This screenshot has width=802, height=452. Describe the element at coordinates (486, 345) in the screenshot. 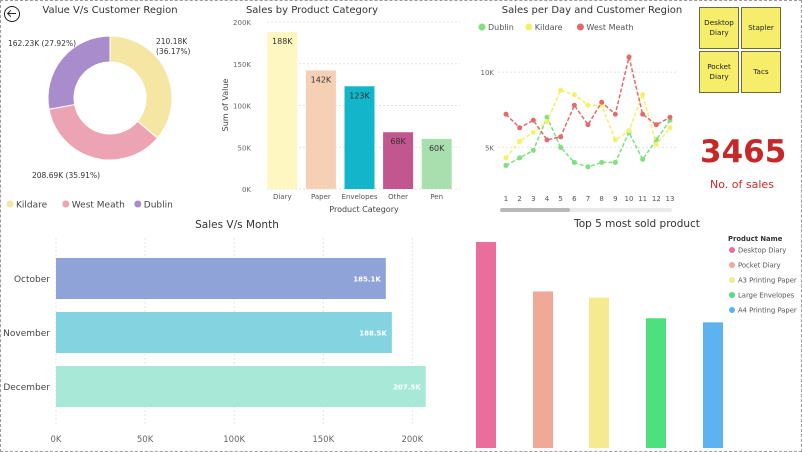

I see `bar-desktop-diary` at that location.